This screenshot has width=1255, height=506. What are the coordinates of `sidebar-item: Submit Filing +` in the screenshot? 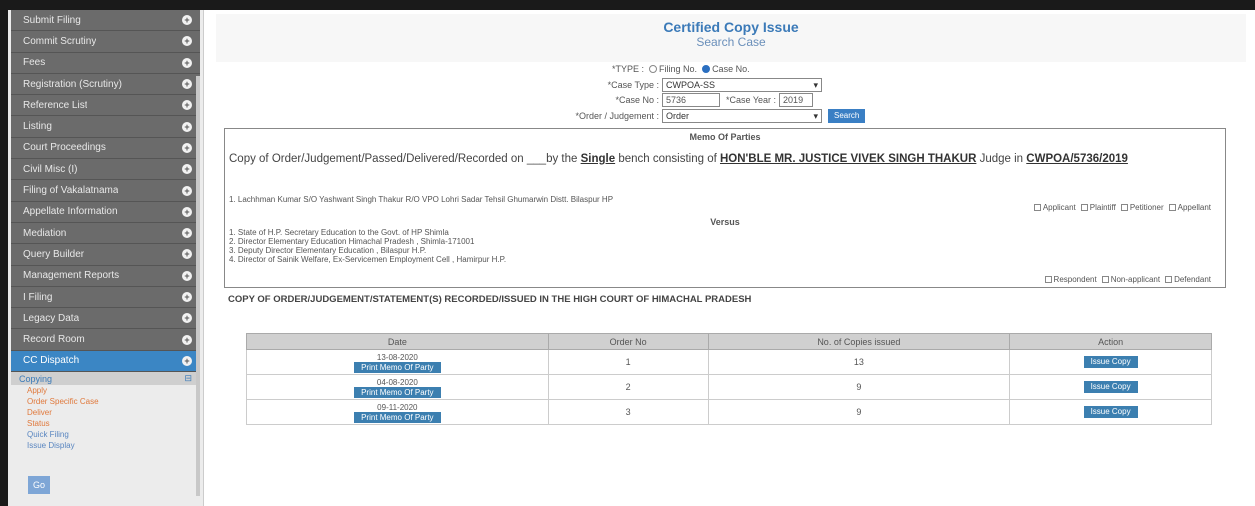 It's located at (105, 21).